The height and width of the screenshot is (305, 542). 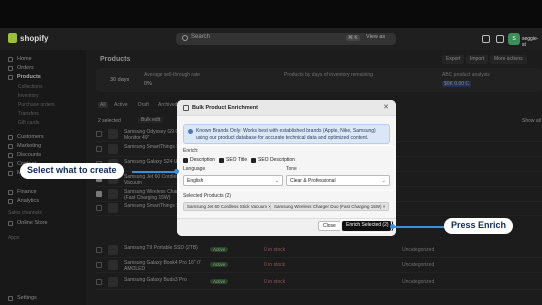 What do you see at coordinates (229, 206) in the screenshot?
I see `selected-product-chip: Samsung Jet 60 Cordless Stick Vacuum ×` at bounding box center [229, 206].